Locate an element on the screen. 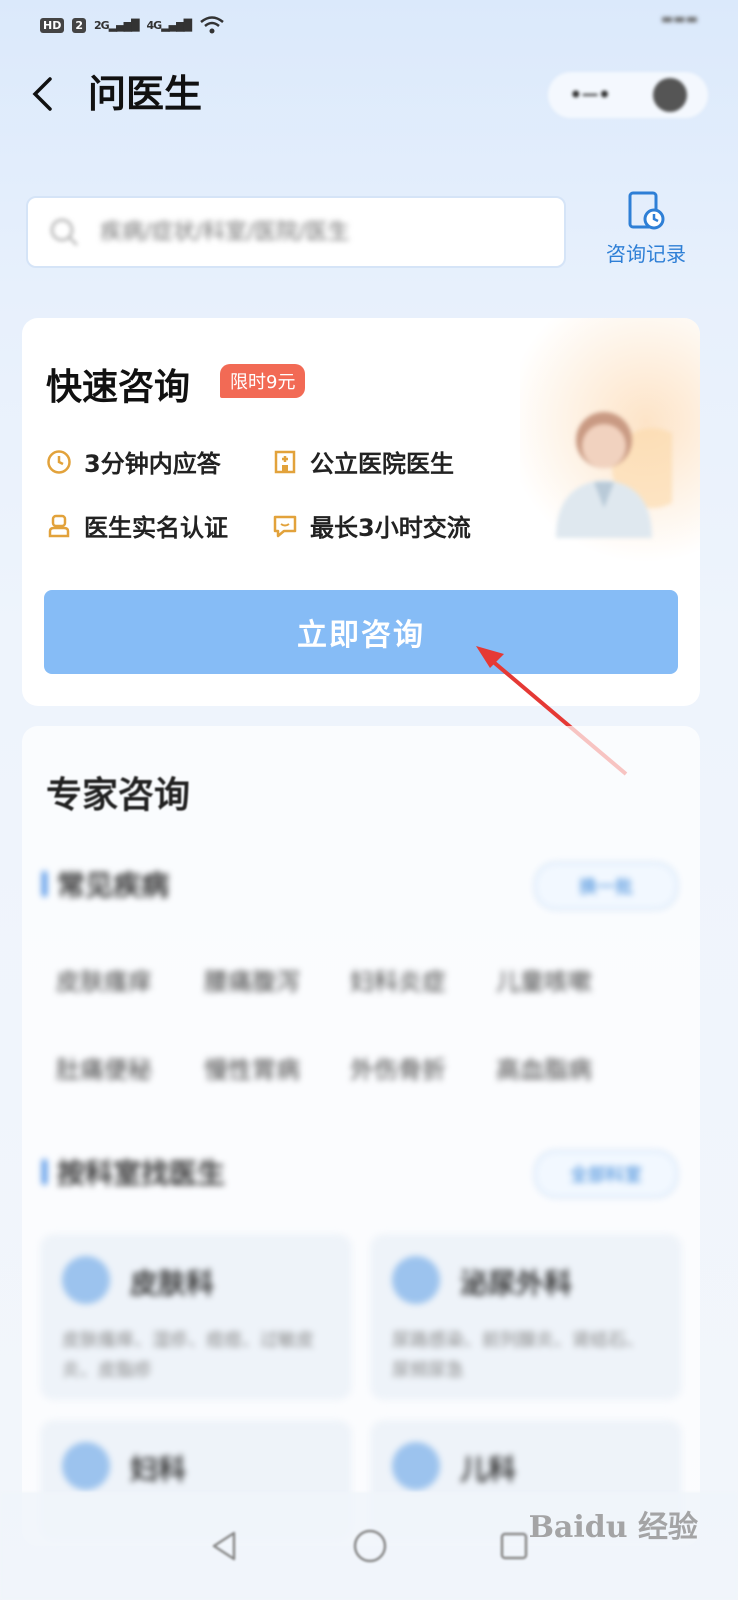 This screenshot has height=1600, width=738. status-right-icons: ▬▬▬ is located at coordinates (679, 19).